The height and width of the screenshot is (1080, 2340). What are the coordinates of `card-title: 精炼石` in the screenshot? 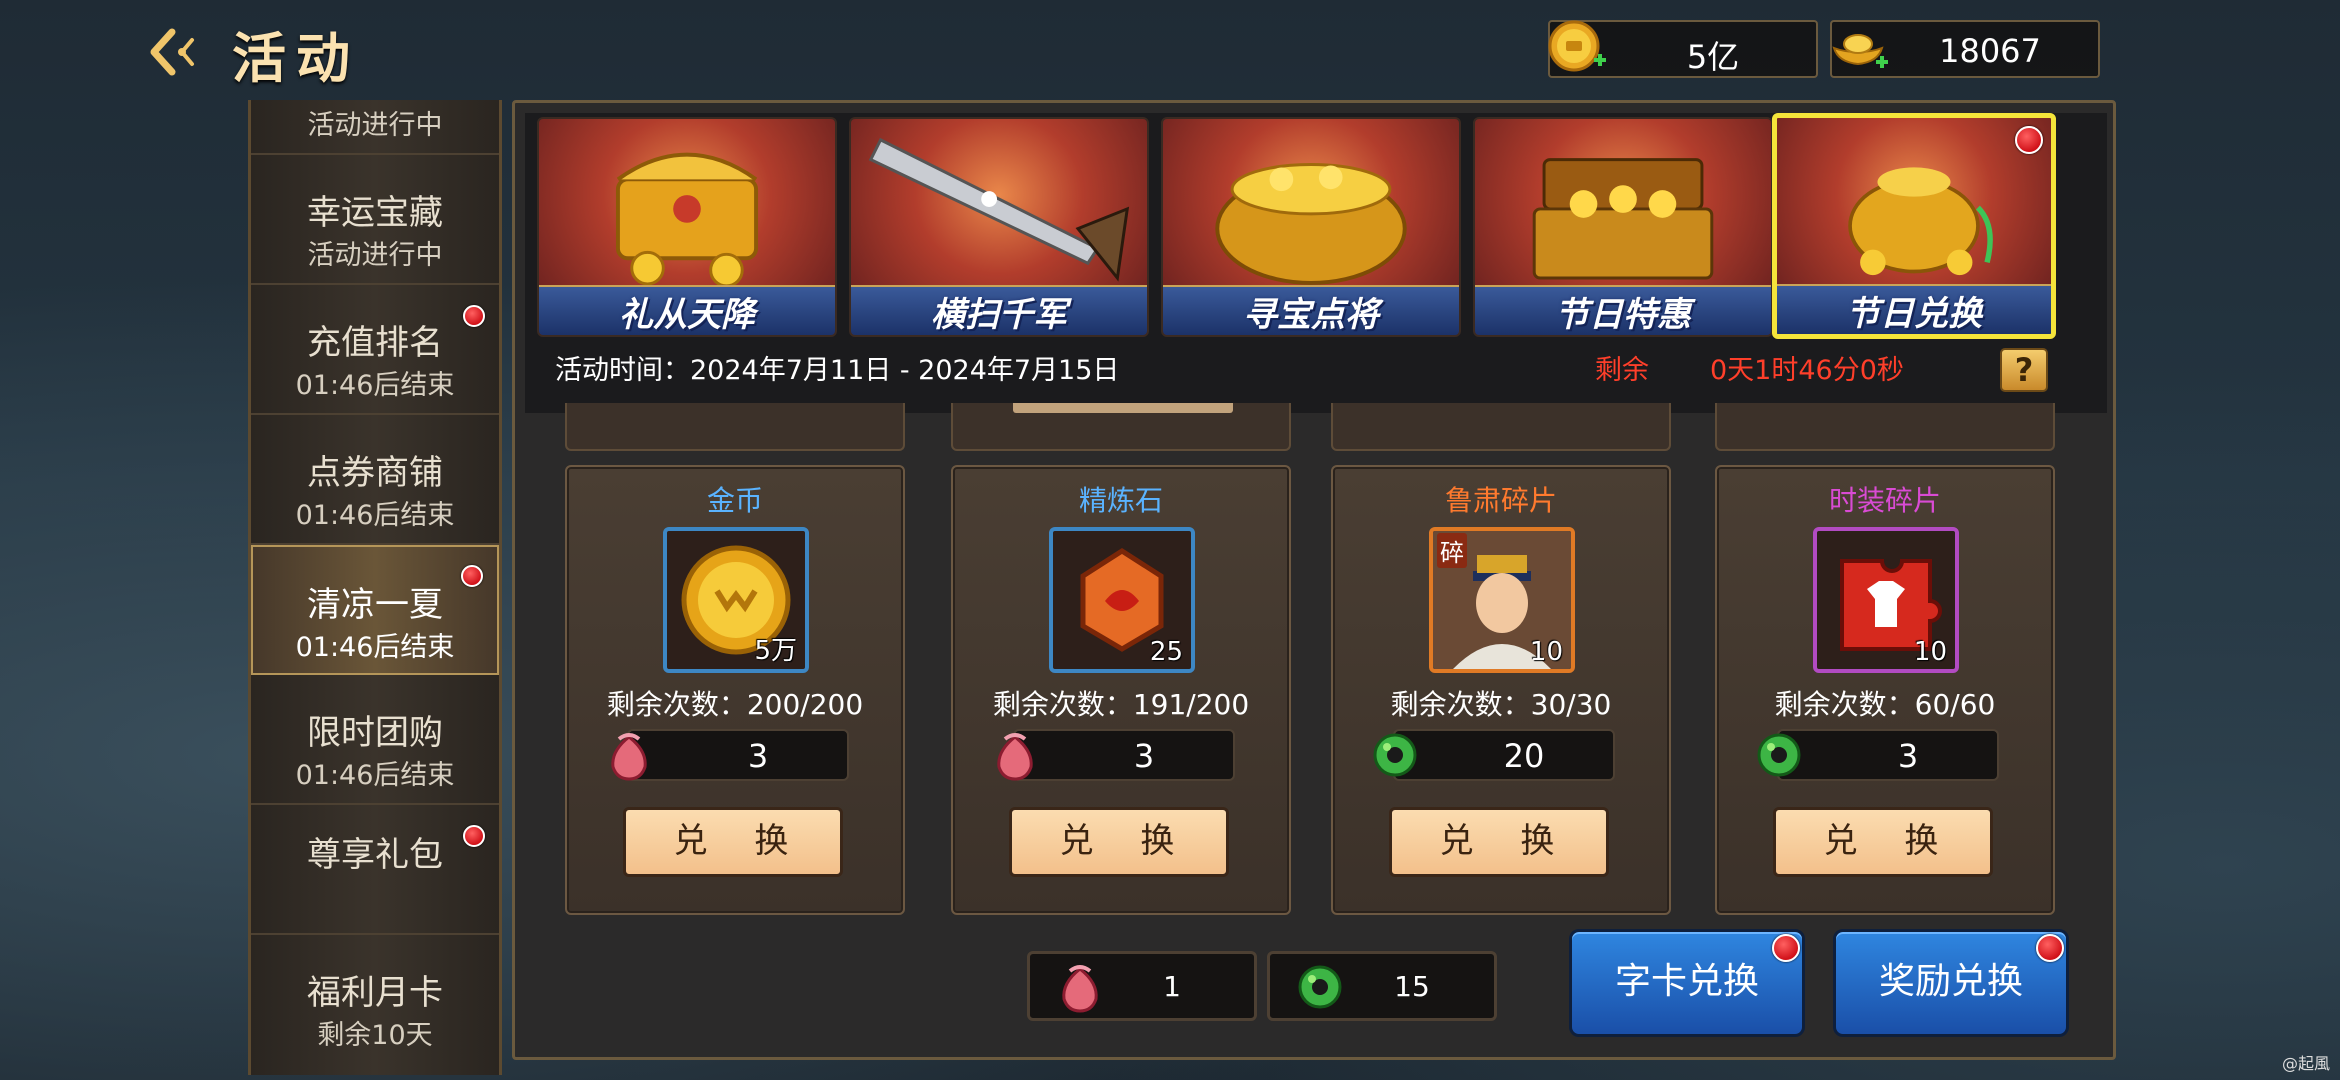 It's located at (1120, 500).